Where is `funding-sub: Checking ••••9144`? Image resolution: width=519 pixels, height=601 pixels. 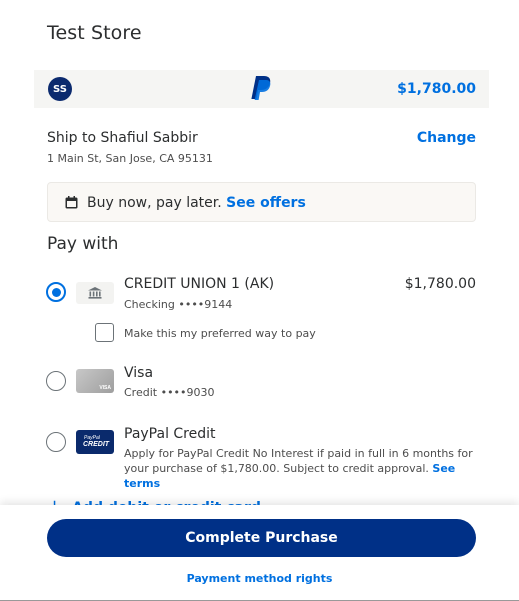
funding-sub: Checking ••••9144 is located at coordinates (178, 304).